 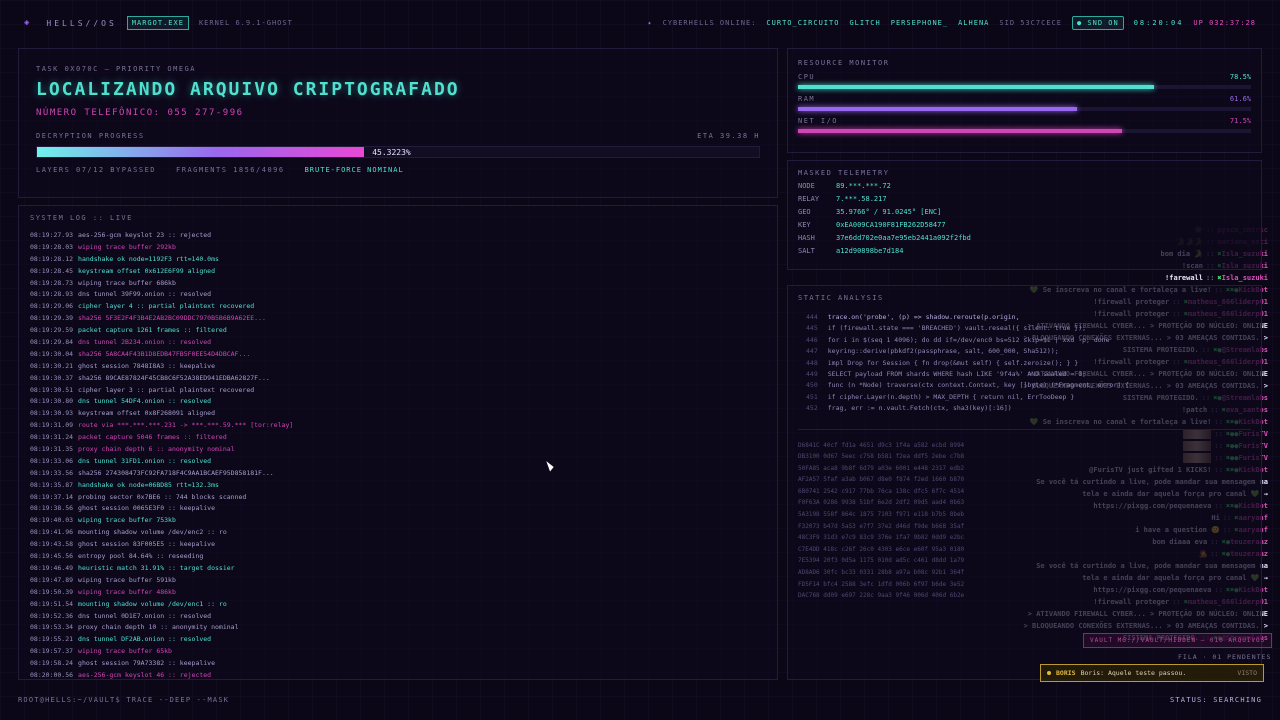 I want to click on resource-bar-fill, so click(x=976, y=87).